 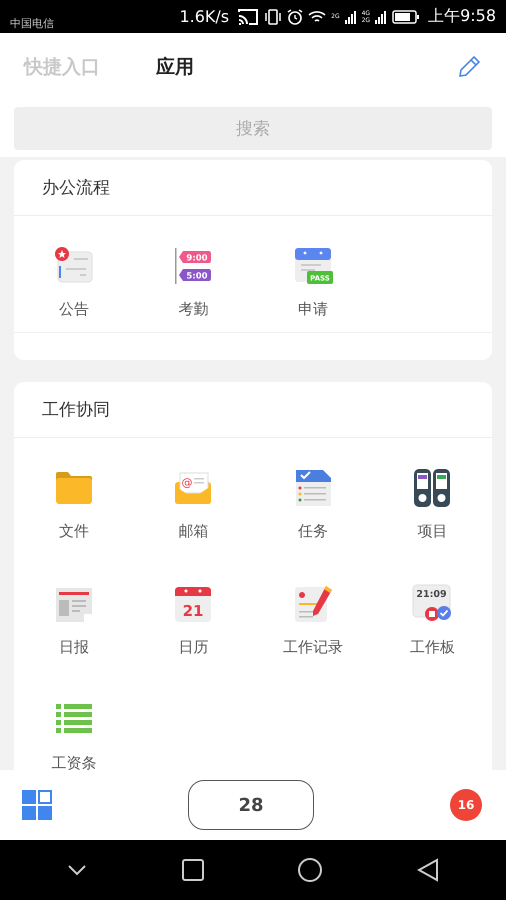 I want to click on app-shortcut: 工作记录, so click(x=312, y=612).